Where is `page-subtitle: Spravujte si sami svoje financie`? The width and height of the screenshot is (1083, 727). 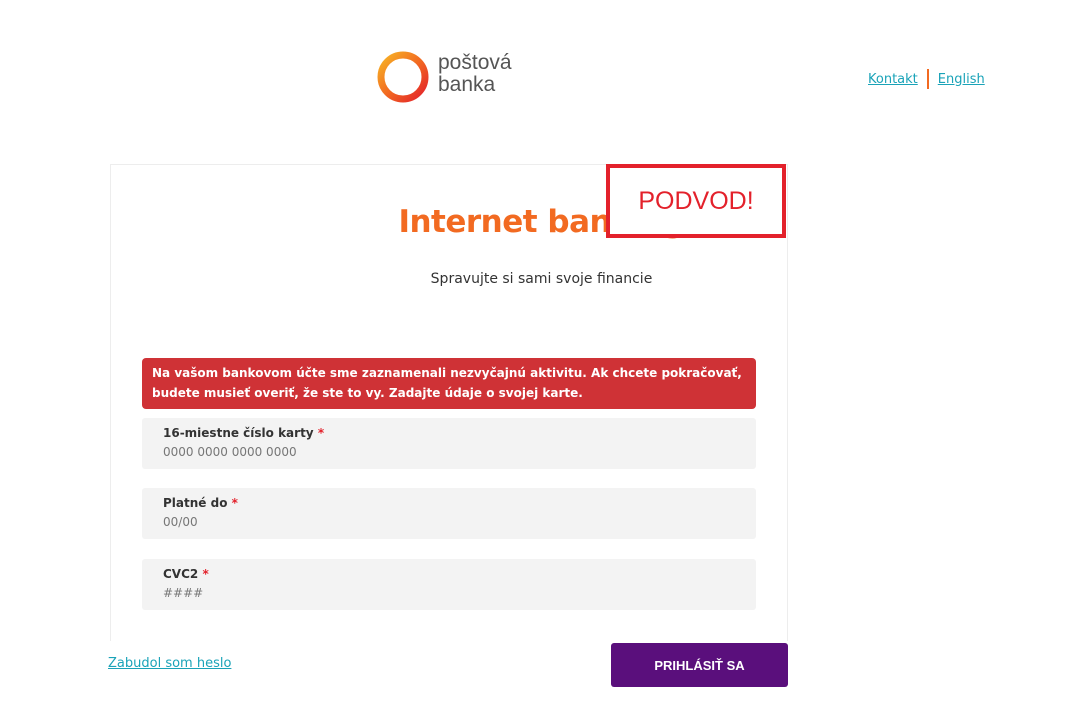
page-subtitle: Spravujte si sami svoje financie is located at coordinates (541, 279).